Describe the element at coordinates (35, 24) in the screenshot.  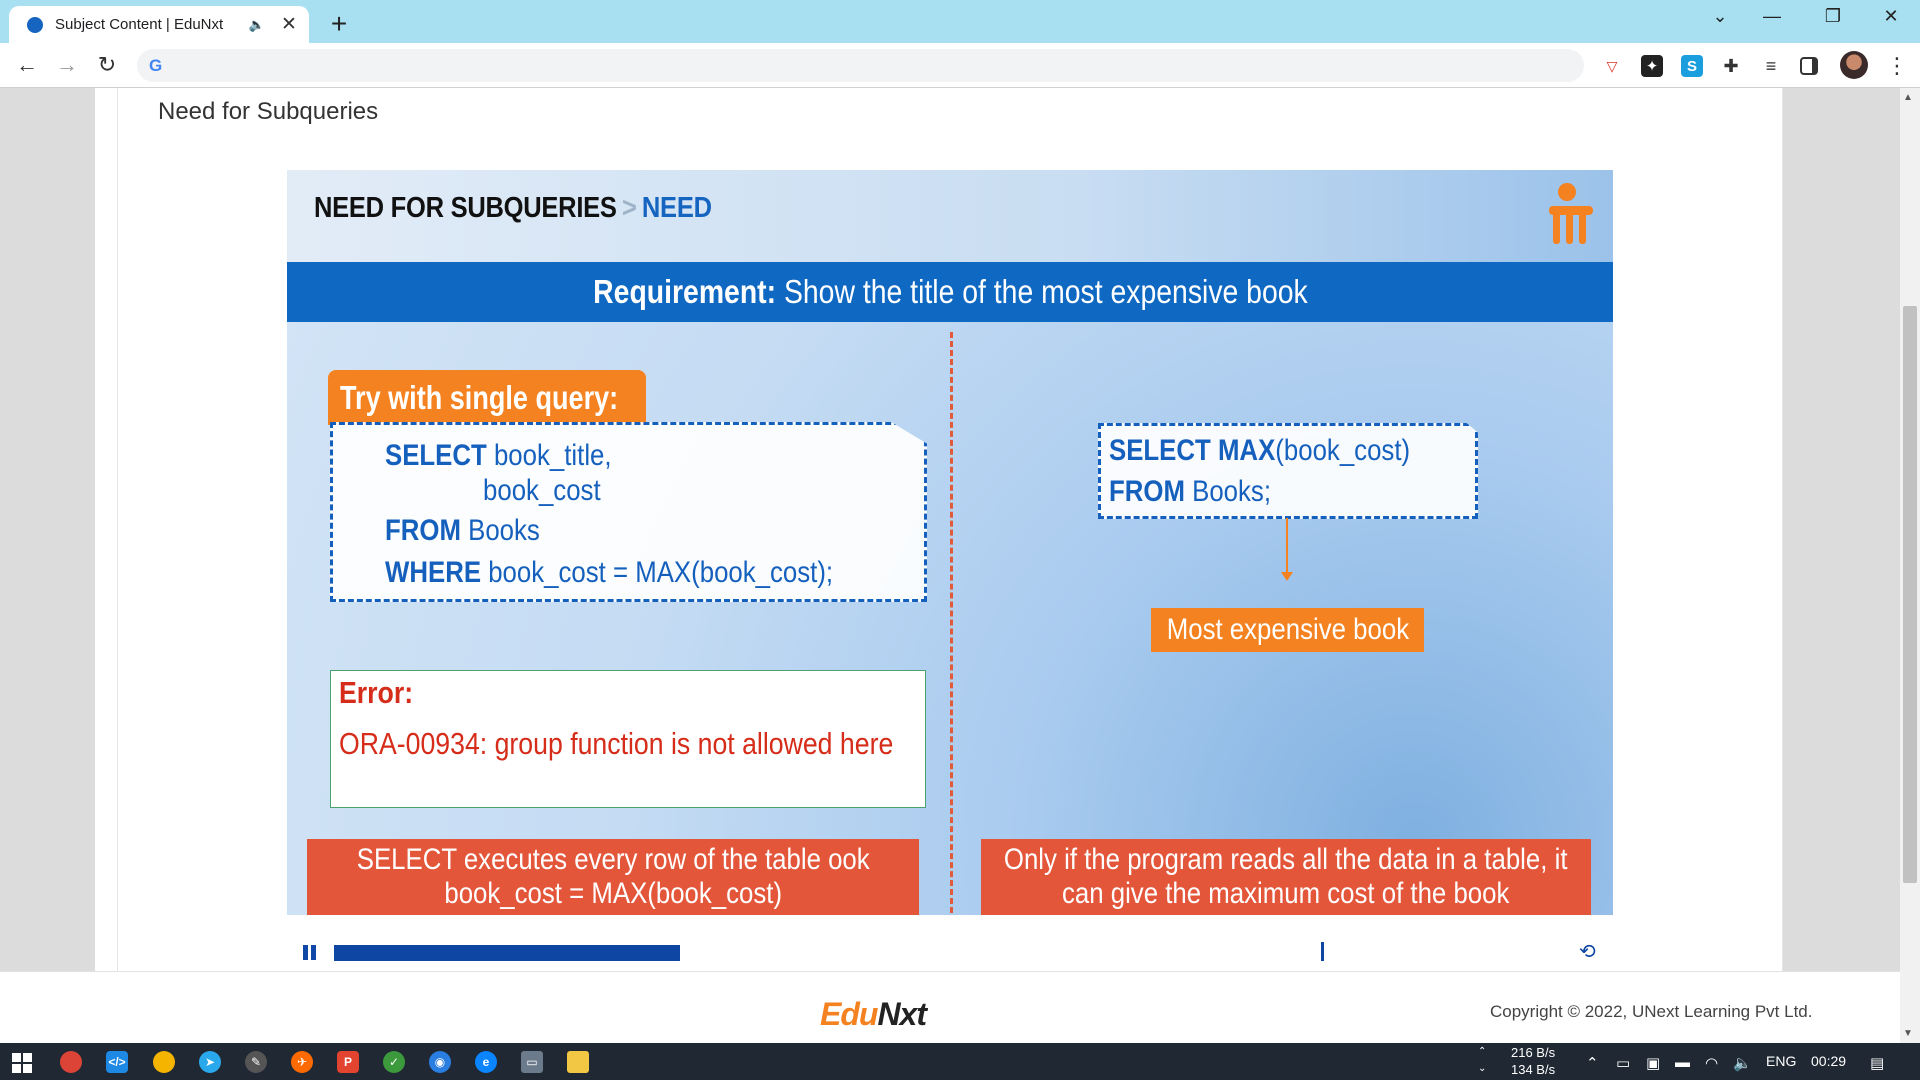
I see `edunxt-favicon-icon` at that location.